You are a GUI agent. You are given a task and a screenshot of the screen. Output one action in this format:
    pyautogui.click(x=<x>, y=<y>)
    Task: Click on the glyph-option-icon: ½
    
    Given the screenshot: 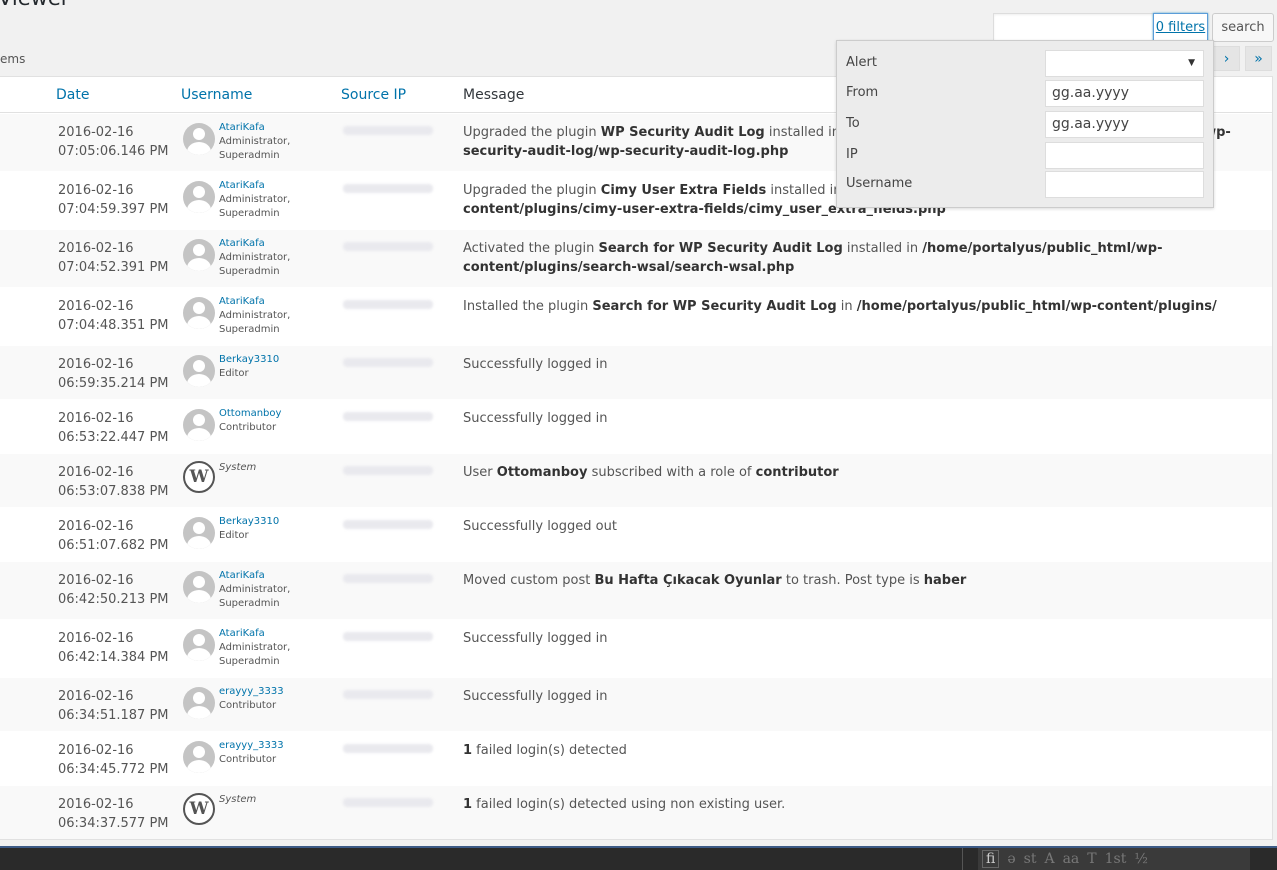 What is the action you would take?
    pyautogui.click(x=1141, y=859)
    